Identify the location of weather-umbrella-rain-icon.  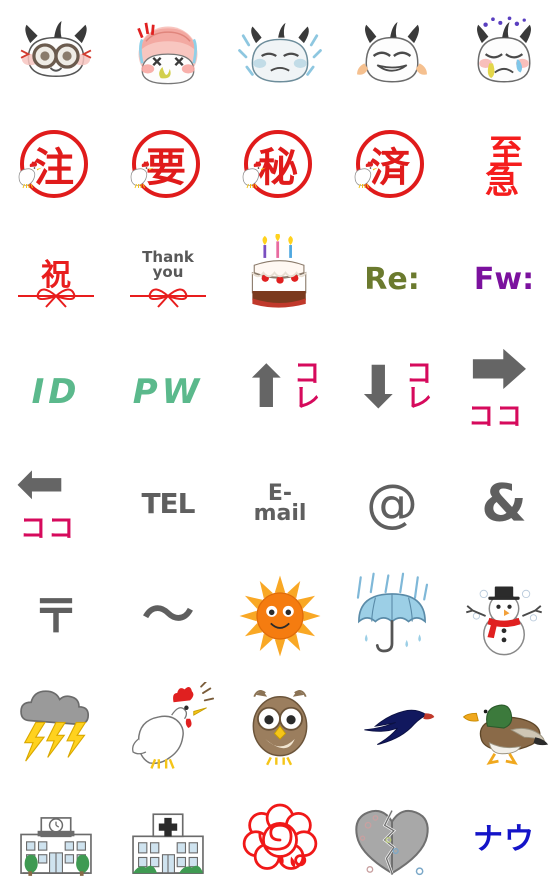
(392, 616).